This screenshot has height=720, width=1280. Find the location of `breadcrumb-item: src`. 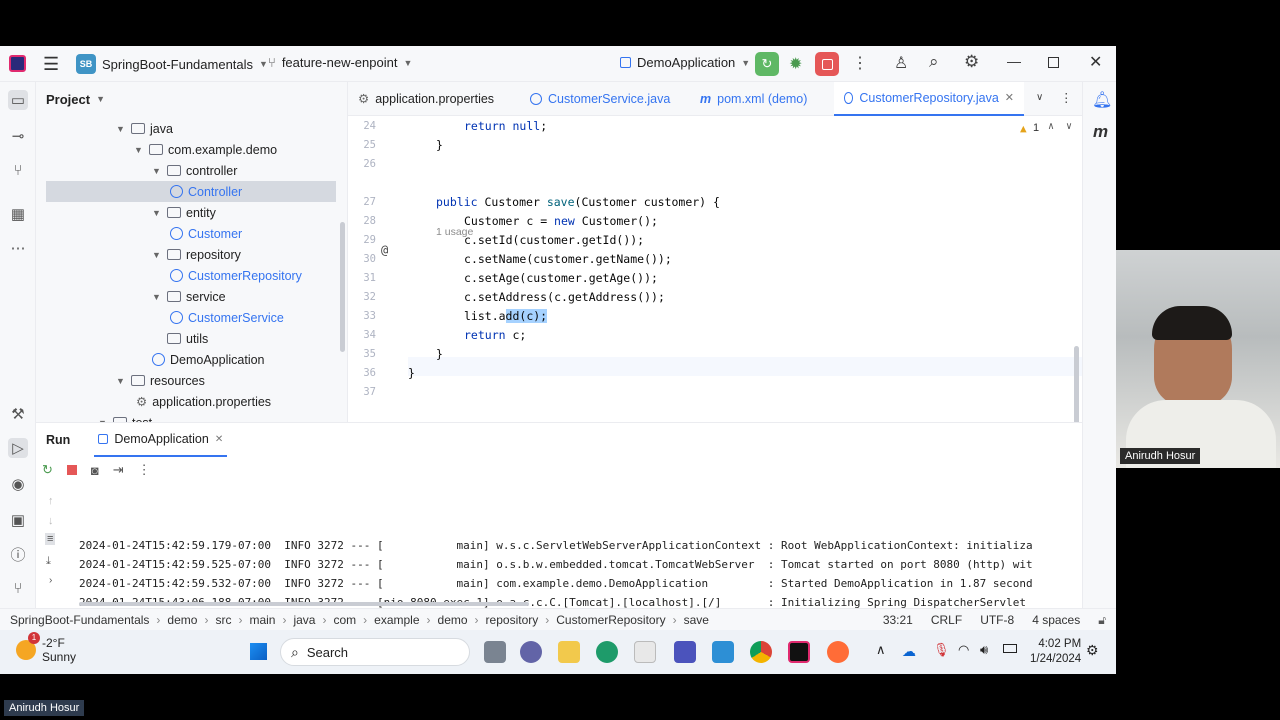

breadcrumb-item: src is located at coordinates (223, 620).